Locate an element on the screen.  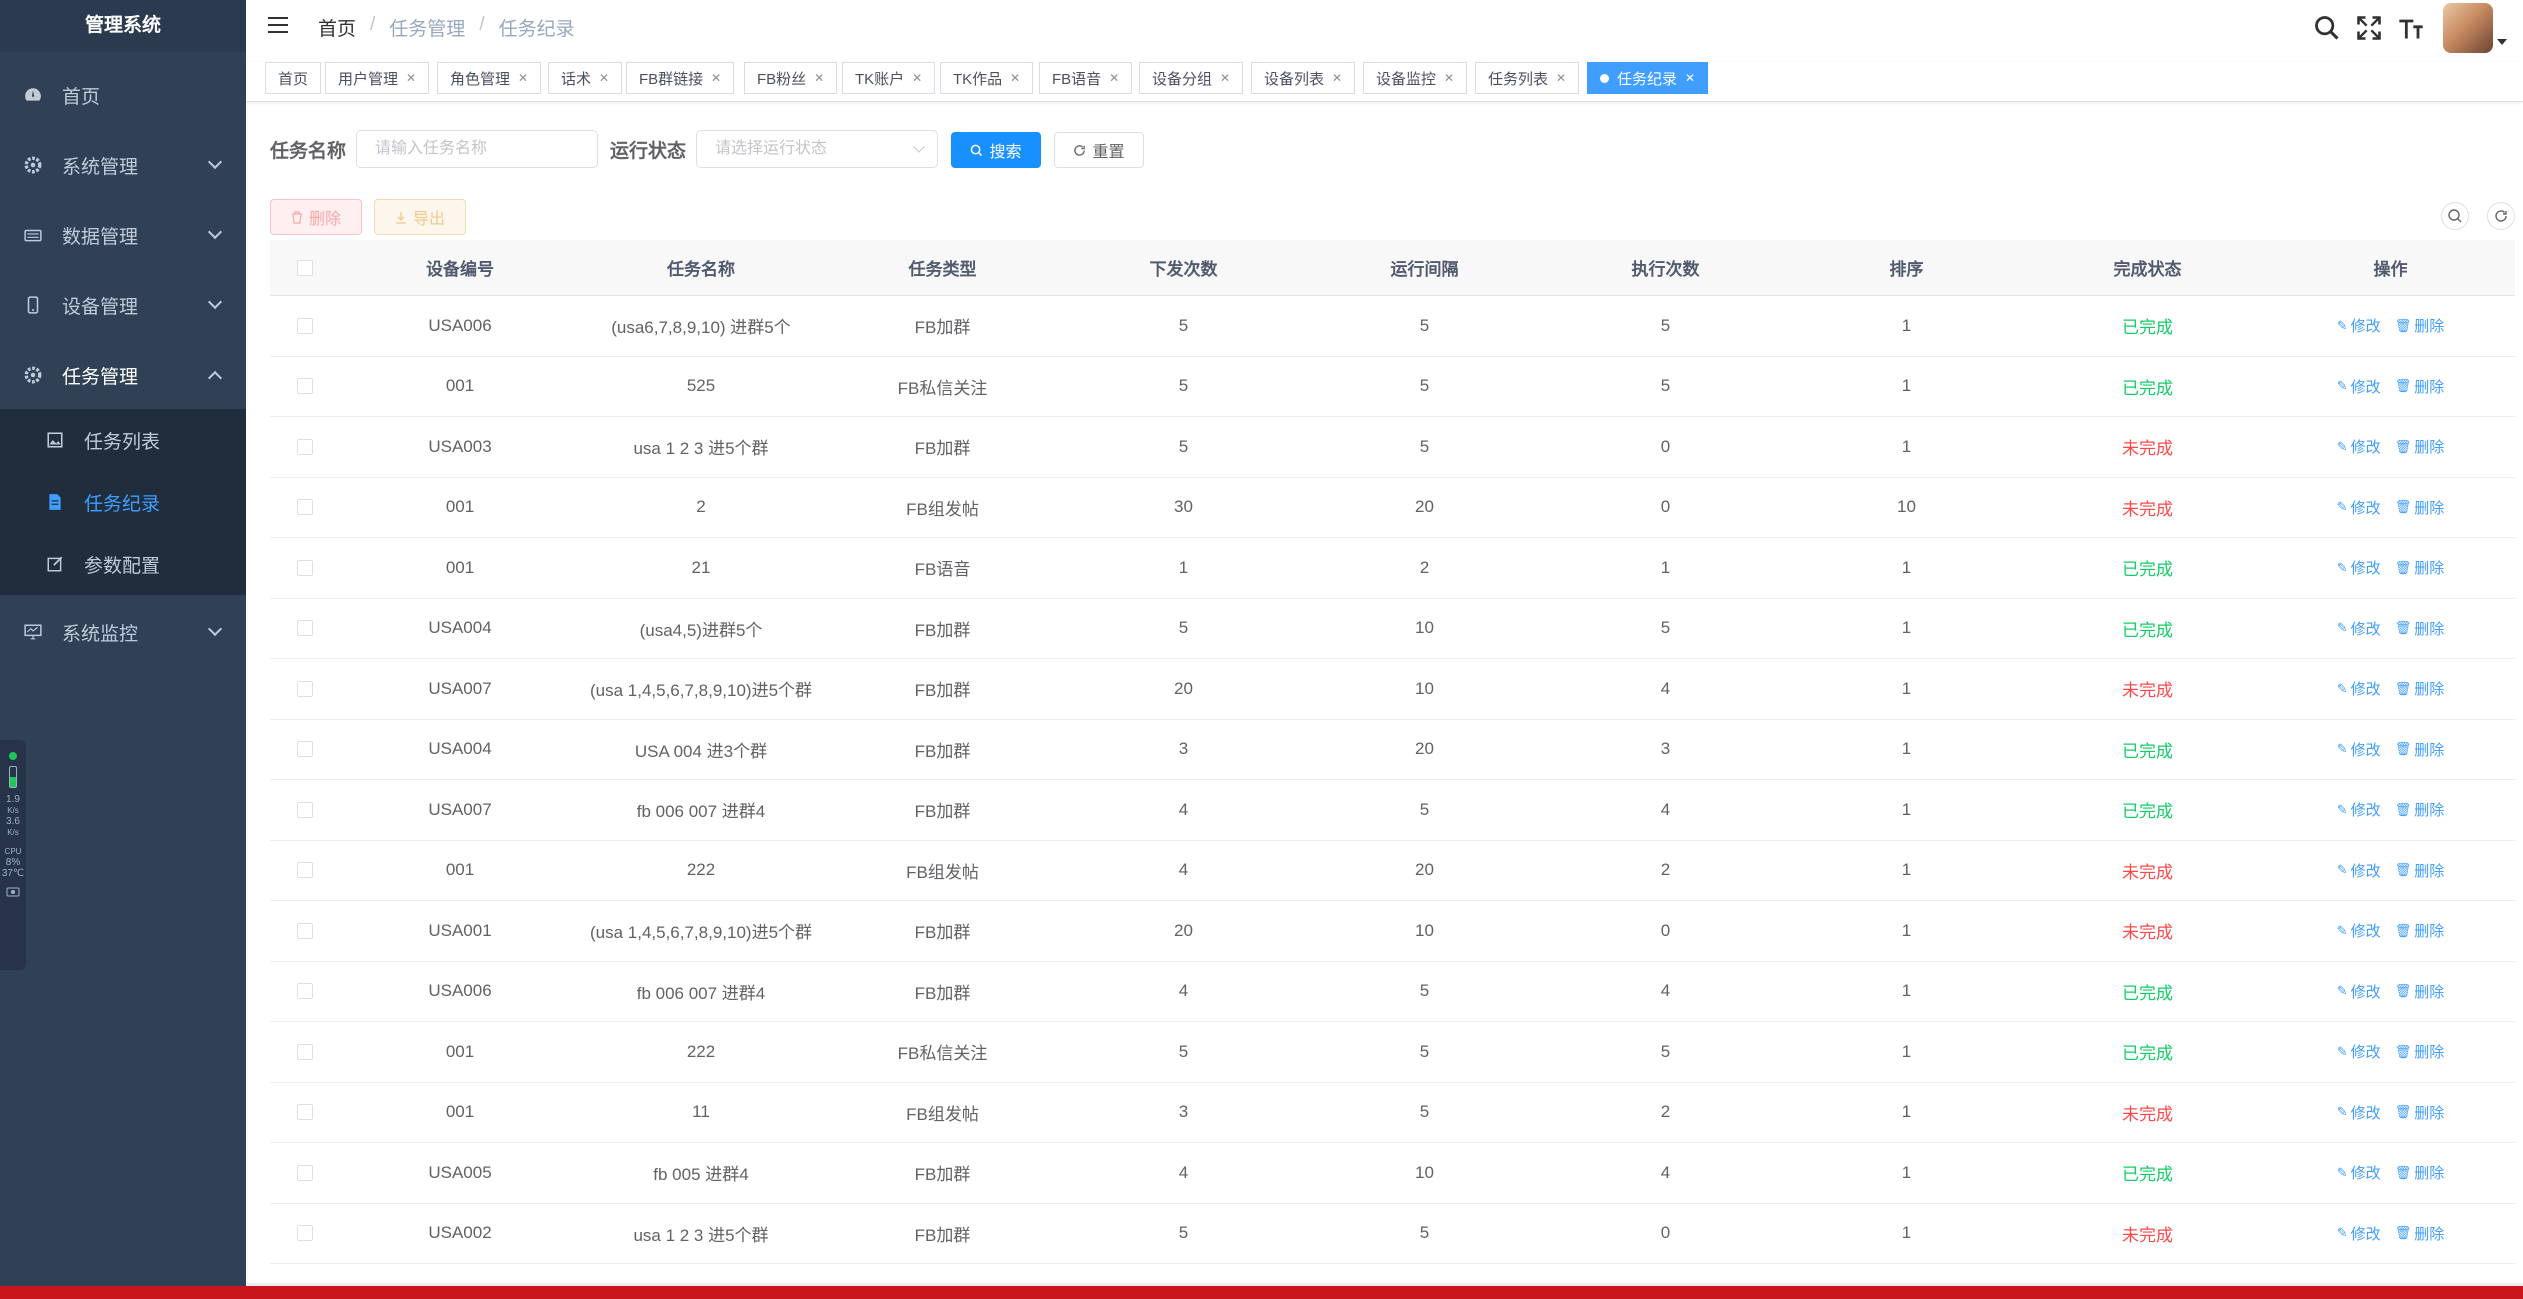
task-name-input: 请输入任务名称 is located at coordinates (477, 149).